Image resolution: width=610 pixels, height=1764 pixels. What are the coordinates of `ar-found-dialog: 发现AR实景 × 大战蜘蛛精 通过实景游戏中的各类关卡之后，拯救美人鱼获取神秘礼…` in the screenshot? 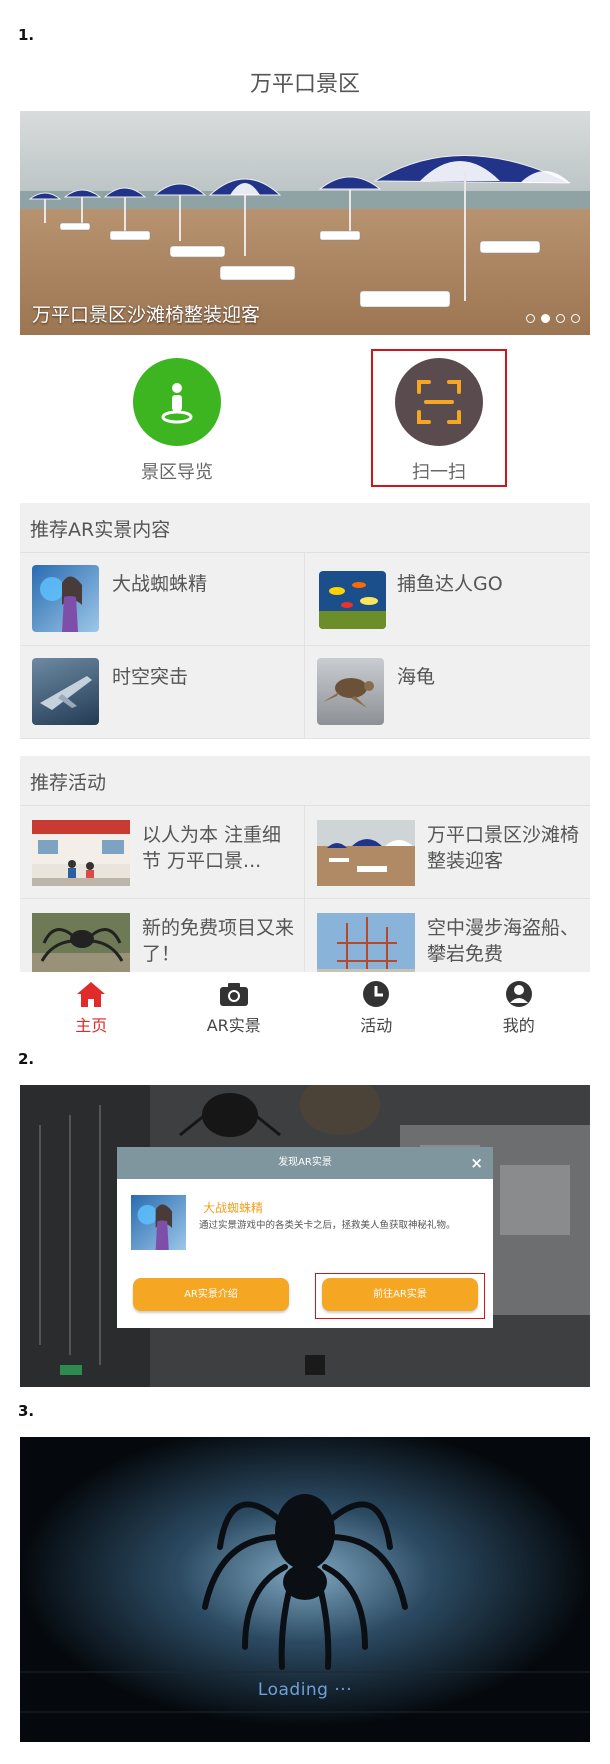 It's located at (305, 1237).